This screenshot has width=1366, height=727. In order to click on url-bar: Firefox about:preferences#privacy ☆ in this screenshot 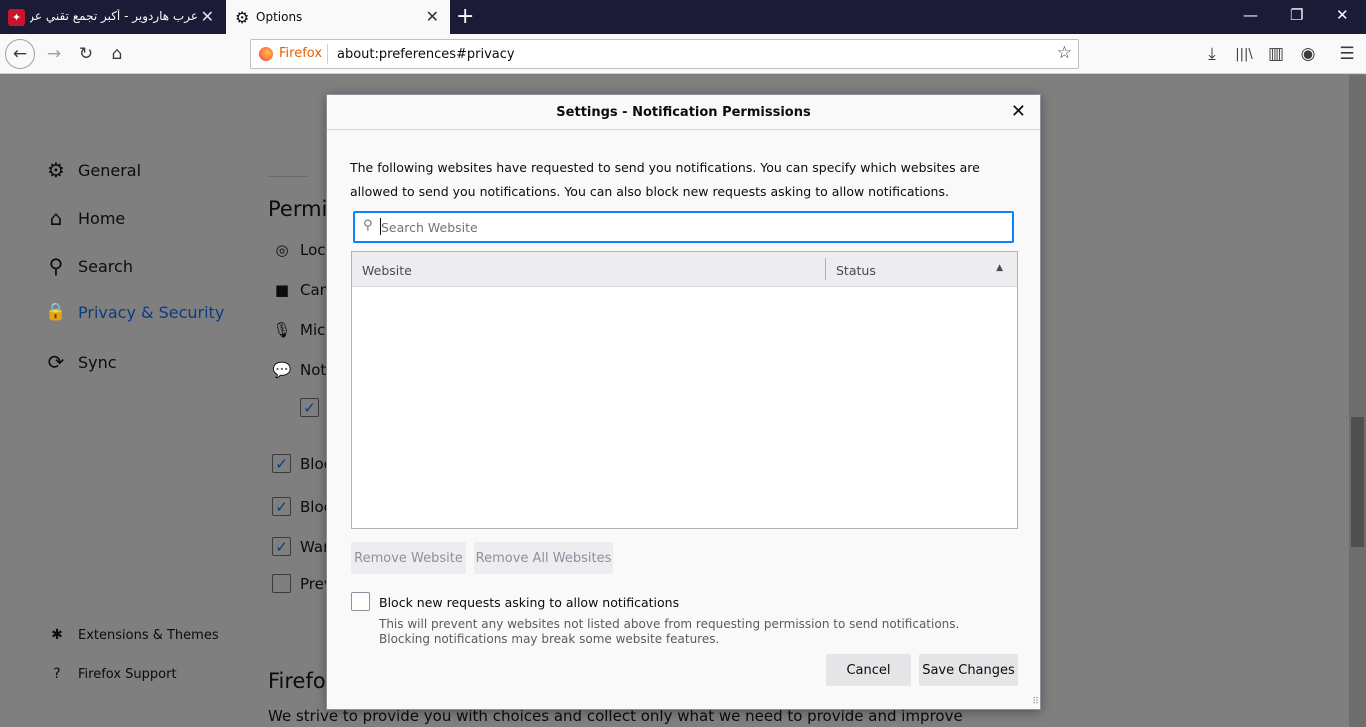, I will do `click(664, 54)`.